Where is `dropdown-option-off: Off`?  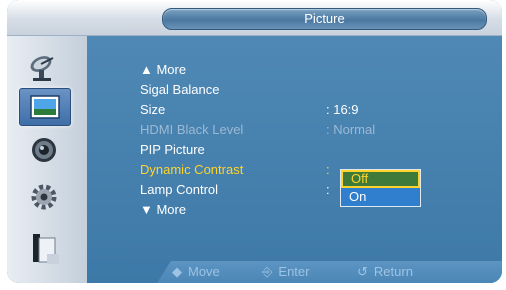 dropdown-option-off: Off is located at coordinates (380, 179).